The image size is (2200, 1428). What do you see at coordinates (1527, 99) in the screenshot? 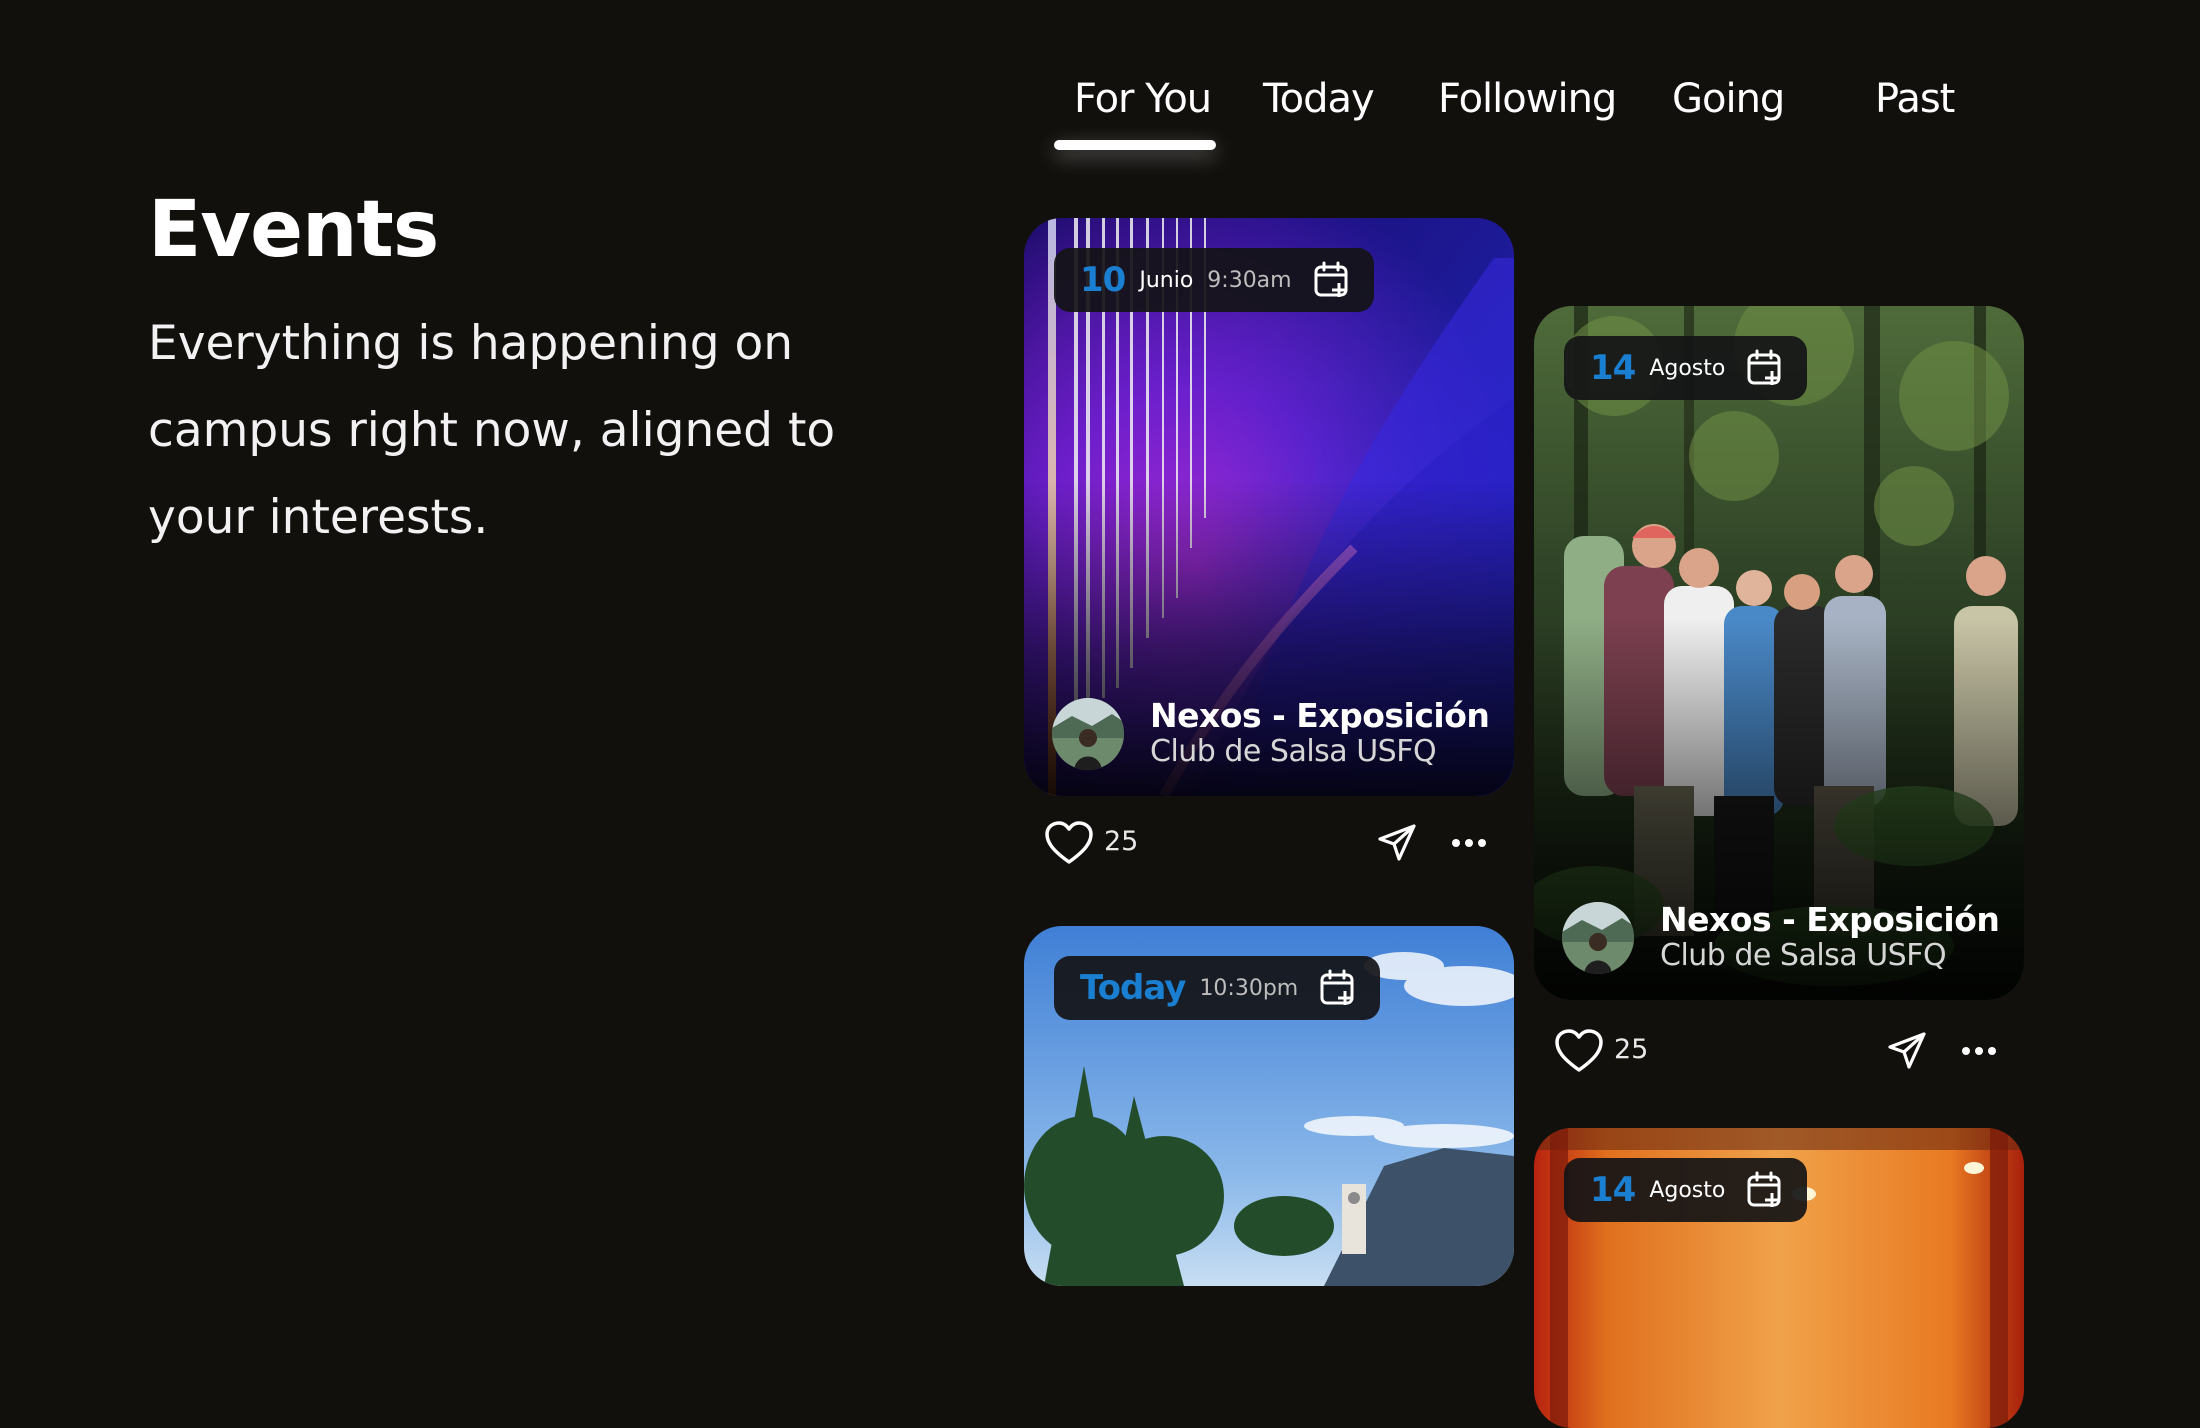
I see `tab-following: Following` at bounding box center [1527, 99].